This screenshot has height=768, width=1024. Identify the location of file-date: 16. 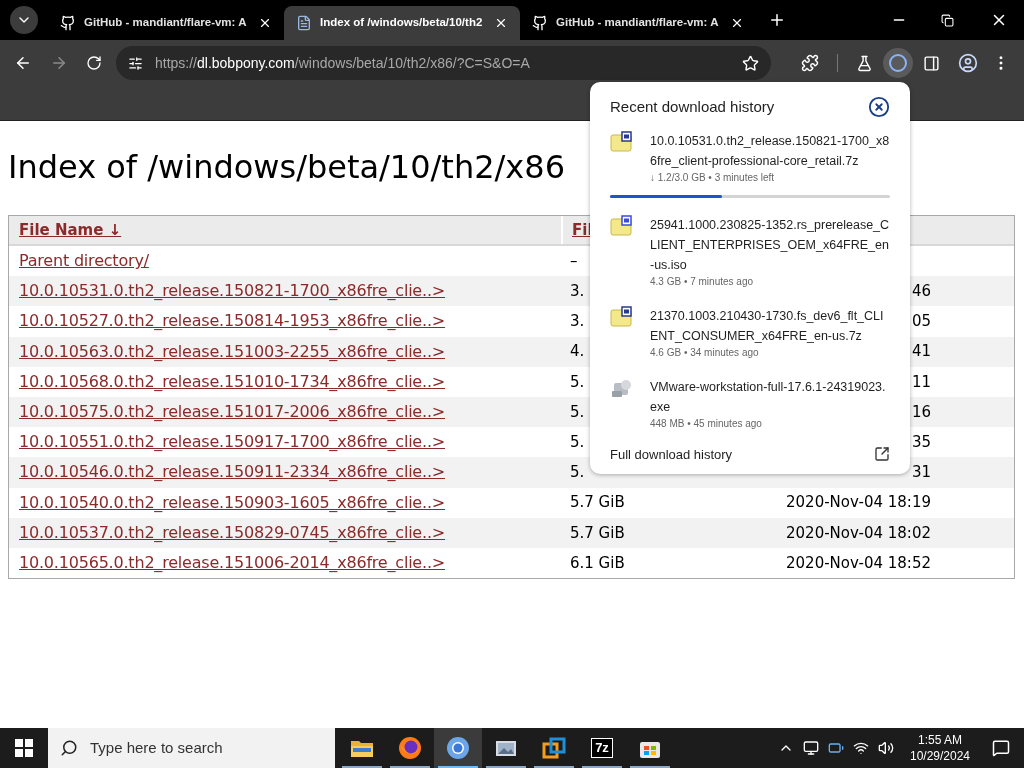
(921, 412).